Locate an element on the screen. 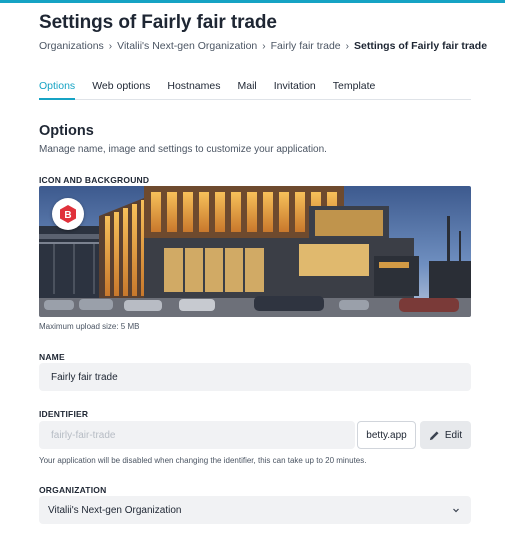 The image size is (505, 547). identifier-label: IDENTIFIER is located at coordinates (64, 414).